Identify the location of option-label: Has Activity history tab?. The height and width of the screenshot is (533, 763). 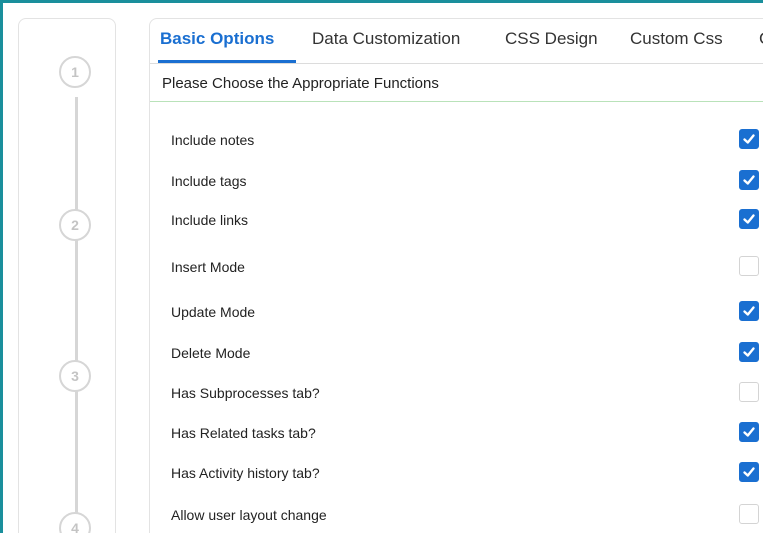
(245, 473).